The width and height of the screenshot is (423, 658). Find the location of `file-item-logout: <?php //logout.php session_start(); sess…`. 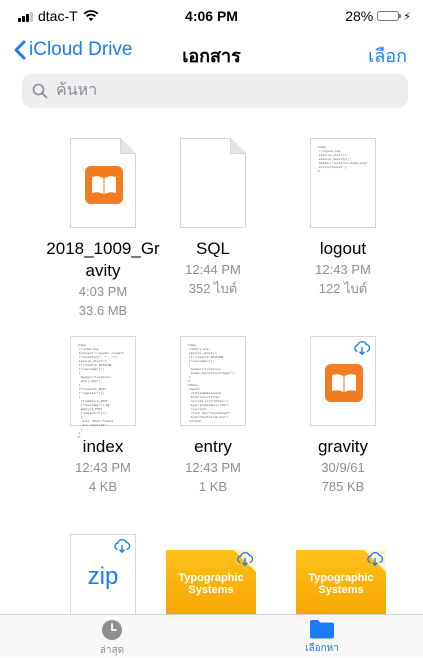

file-item-logout: <?php //logout.php session_start(); sess… is located at coordinates (343, 218).